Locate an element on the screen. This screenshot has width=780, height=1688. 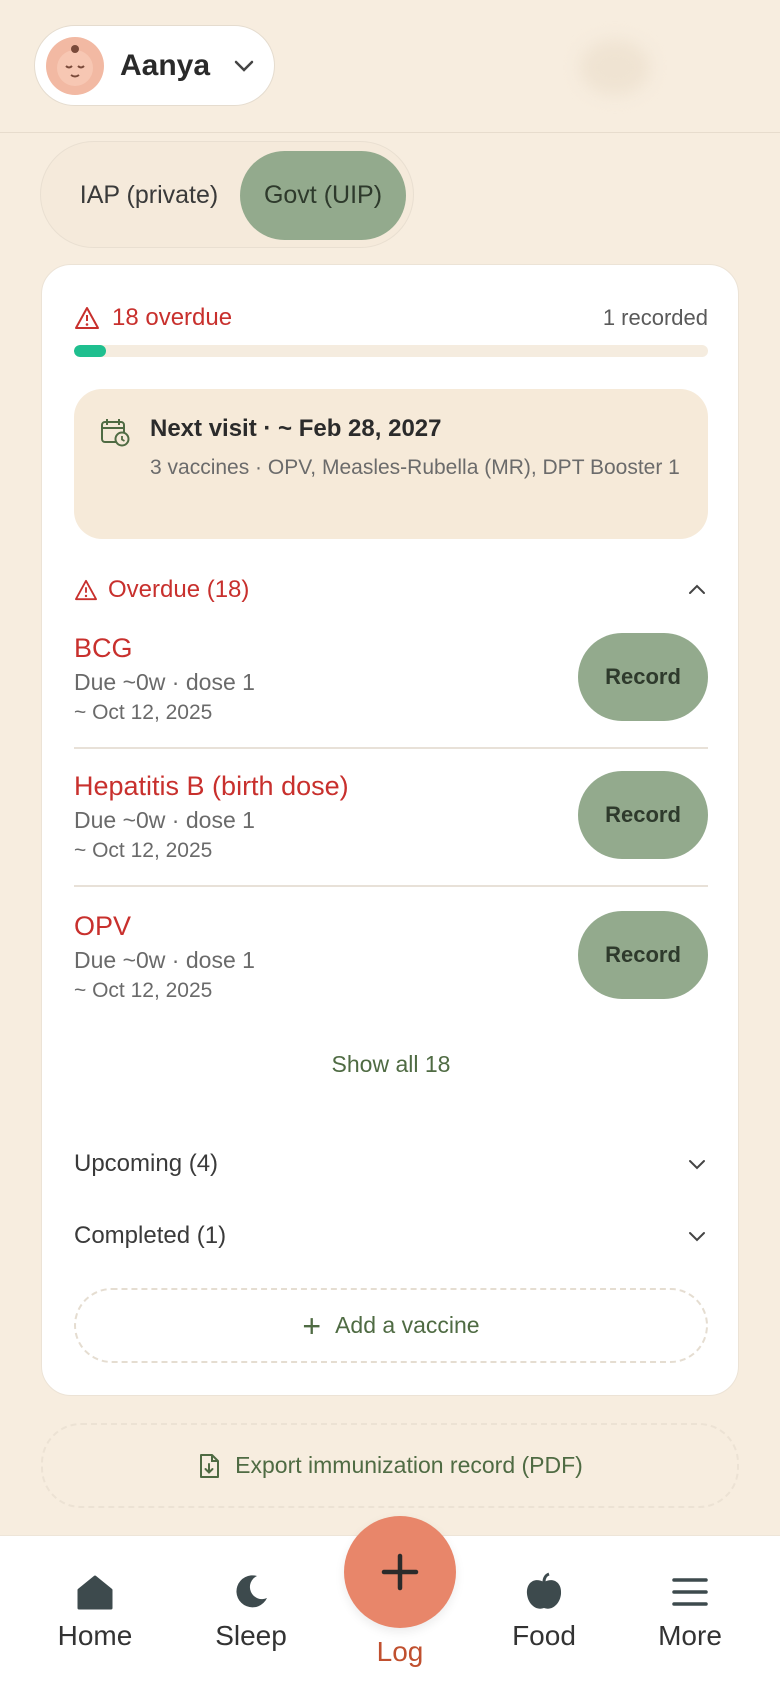
export-pdf-button: Export immunization record (PDF) is located at coordinates (390, 1465).